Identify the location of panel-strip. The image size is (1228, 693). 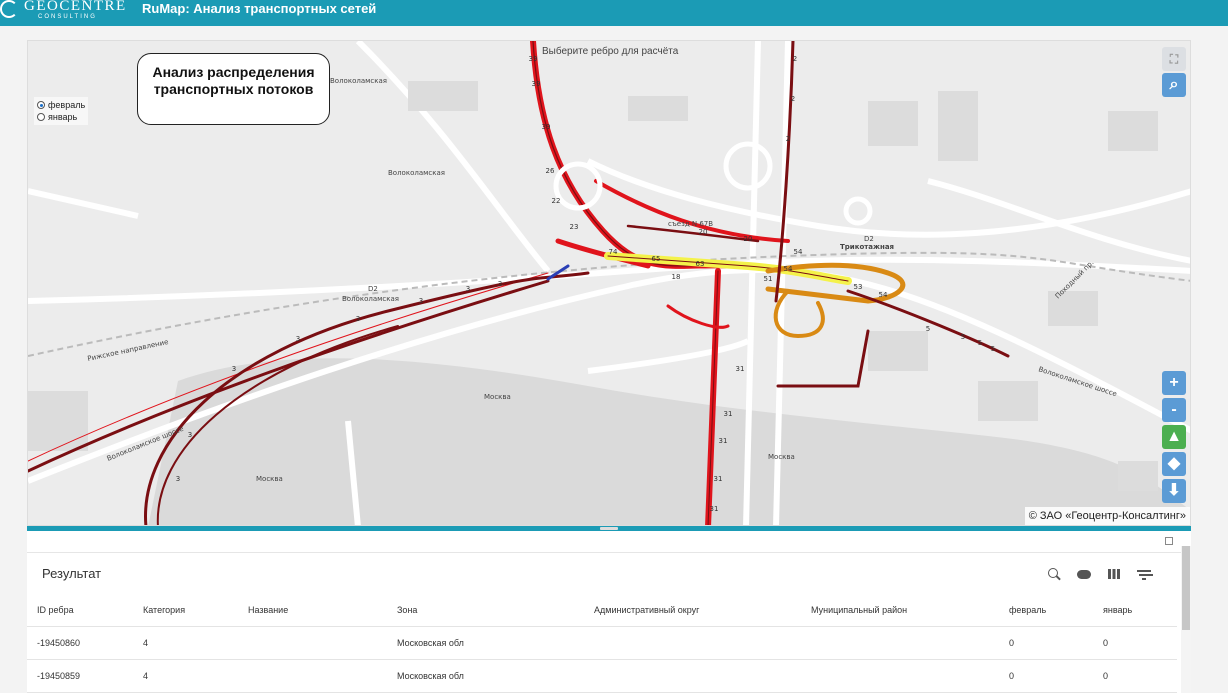
(609, 542).